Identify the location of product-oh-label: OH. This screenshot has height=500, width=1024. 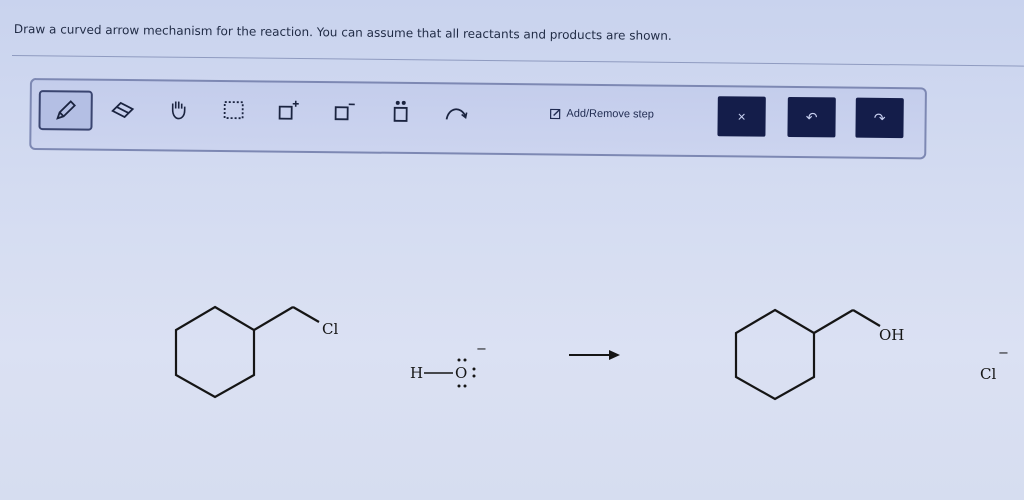
(891, 335).